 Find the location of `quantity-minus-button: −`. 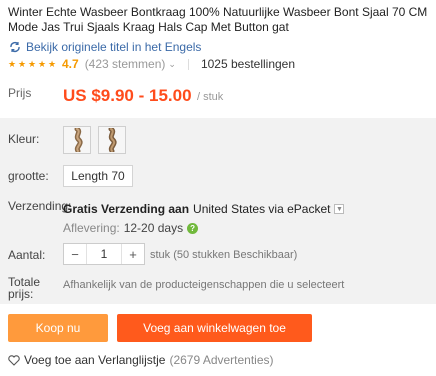

quantity-minus-button: − is located at coordinates (75, 254).